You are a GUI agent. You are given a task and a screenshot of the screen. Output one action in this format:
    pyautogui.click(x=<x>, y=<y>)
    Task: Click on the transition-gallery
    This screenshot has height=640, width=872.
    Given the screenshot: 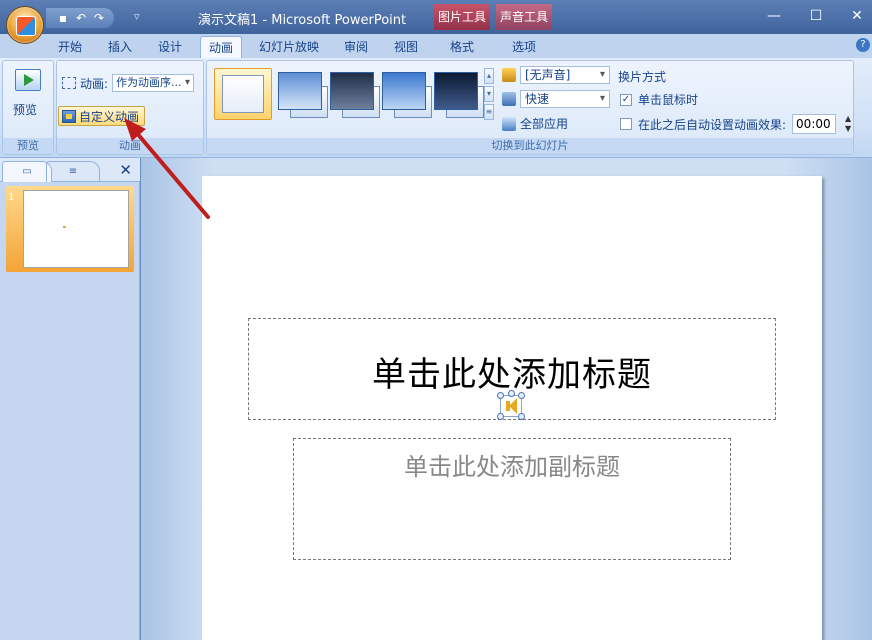 What is the action you would take?
    pyautogui.click(x=348, y=98)
    